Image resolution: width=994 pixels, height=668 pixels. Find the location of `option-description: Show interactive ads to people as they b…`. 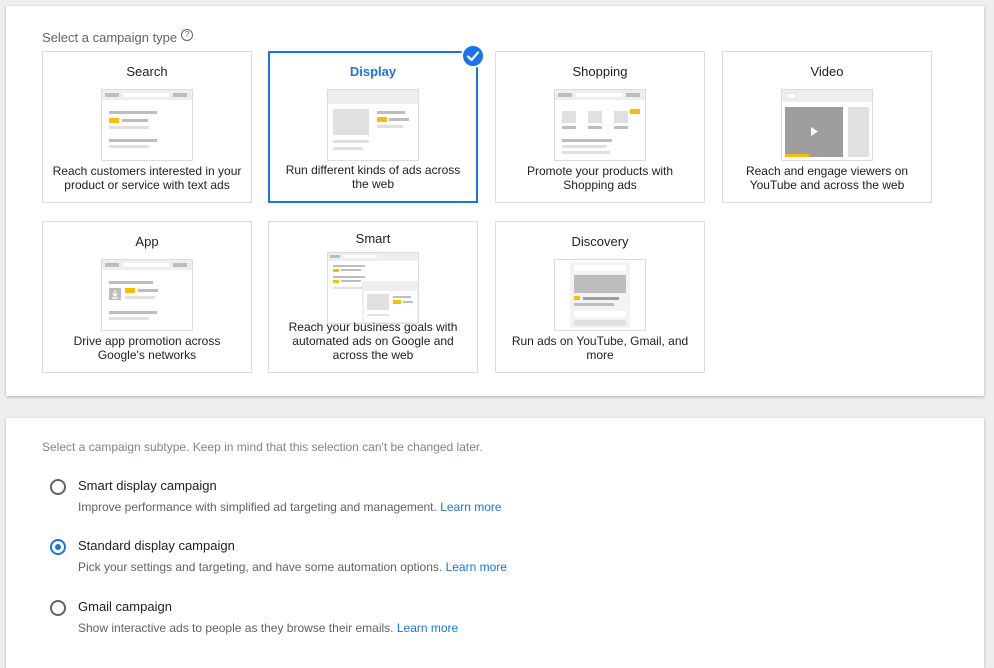

option-description: Show interactive ads to people as they b… is located at coordinates (268, 628).